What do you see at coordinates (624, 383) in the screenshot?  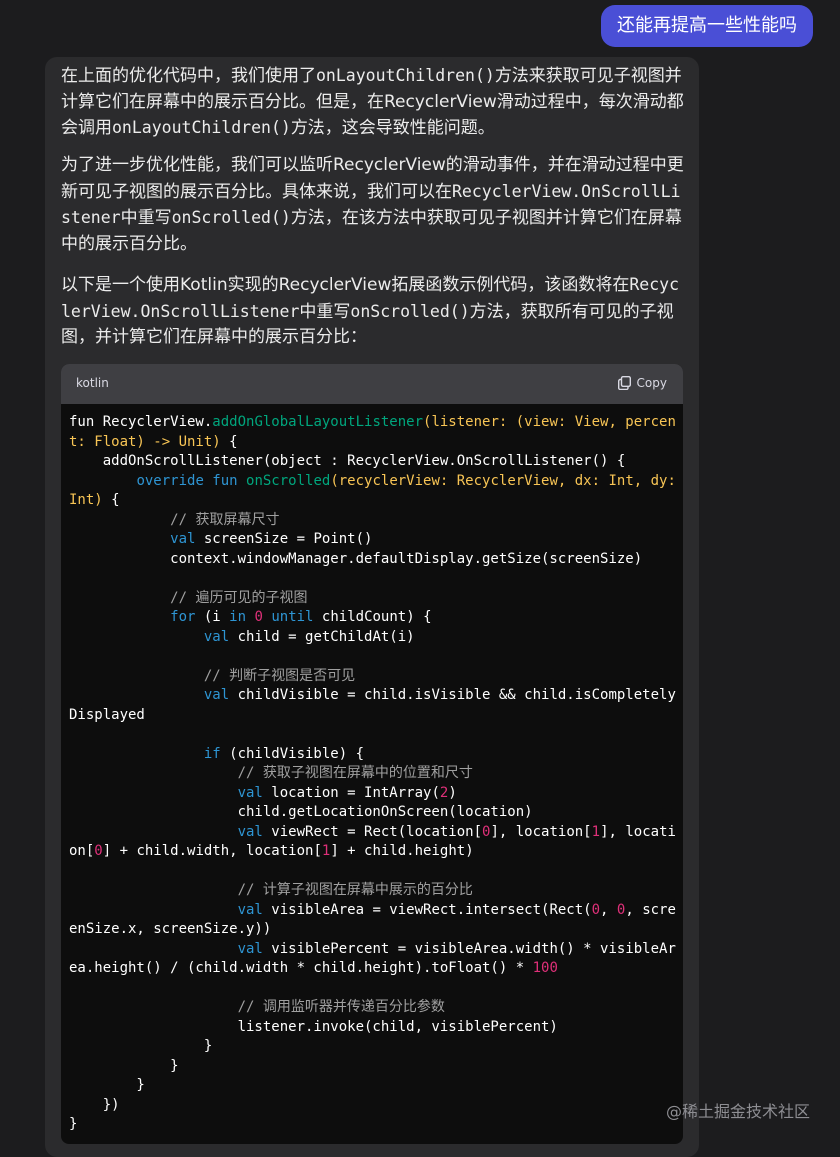 I see `clipboard-icon` at bounding box center [624, 383].